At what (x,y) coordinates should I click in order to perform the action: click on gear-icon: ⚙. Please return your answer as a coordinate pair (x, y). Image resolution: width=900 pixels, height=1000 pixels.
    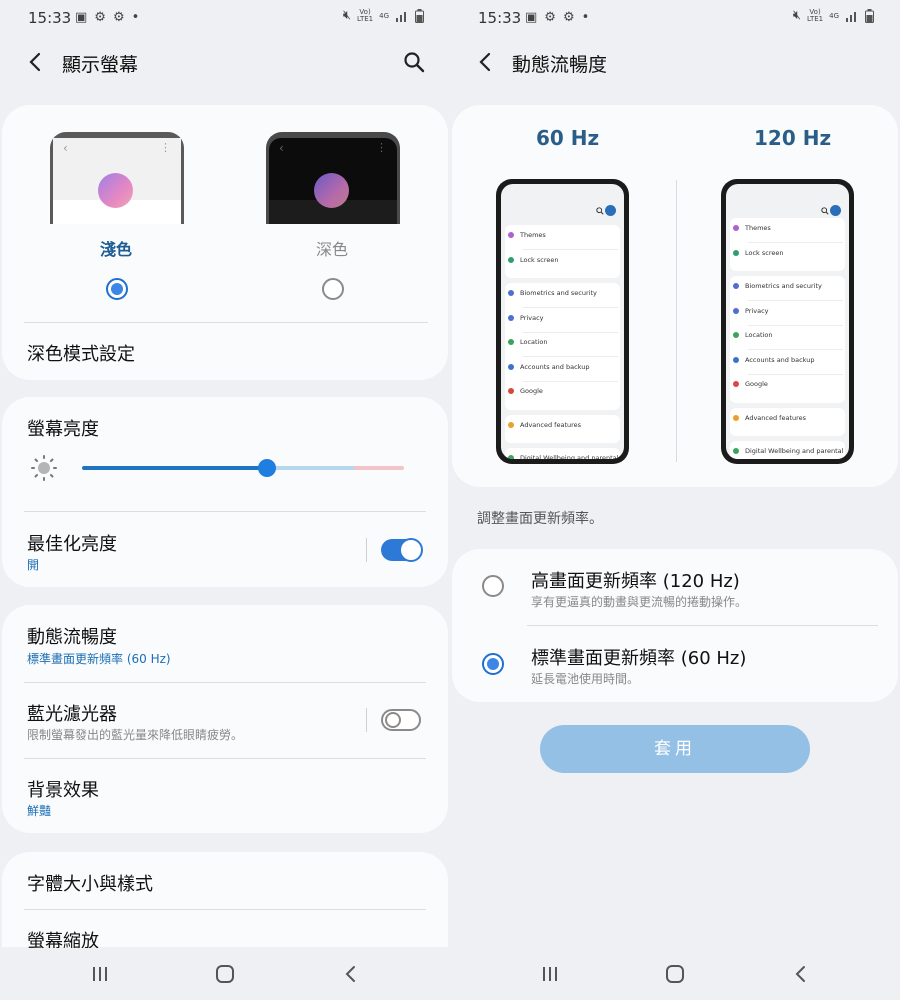
    Looking at the image, I should click on (100, 17).